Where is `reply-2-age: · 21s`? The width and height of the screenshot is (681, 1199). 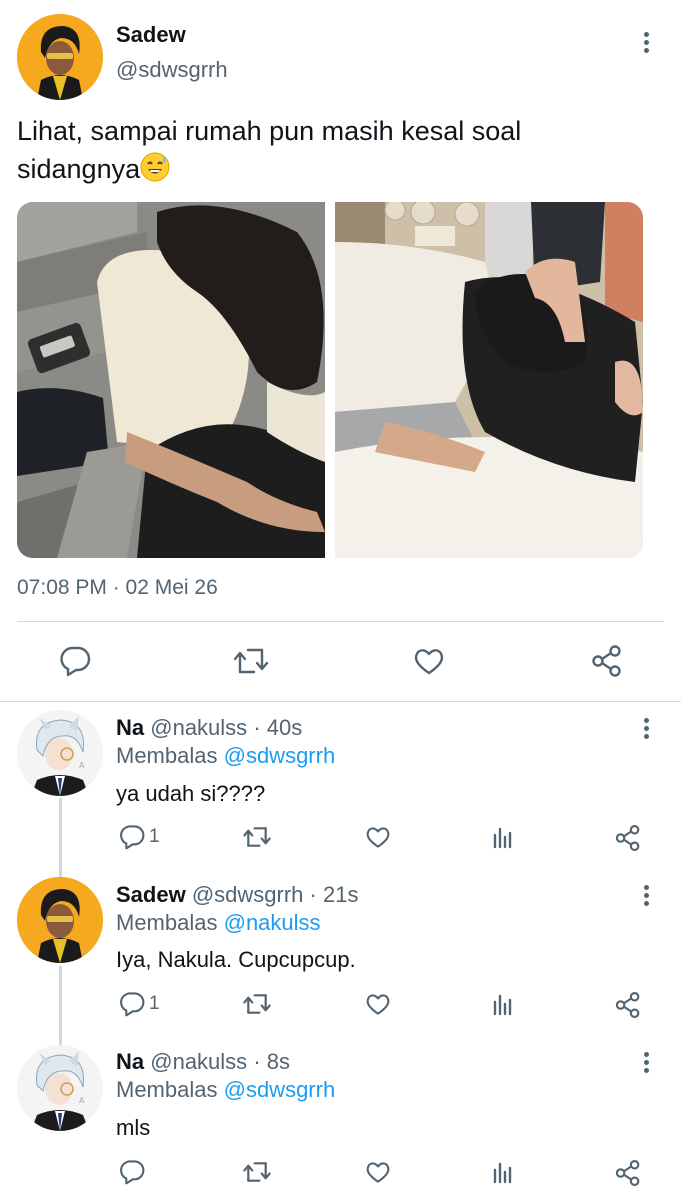 reply-2-age: · 21s is located at coordinates (334, 894).